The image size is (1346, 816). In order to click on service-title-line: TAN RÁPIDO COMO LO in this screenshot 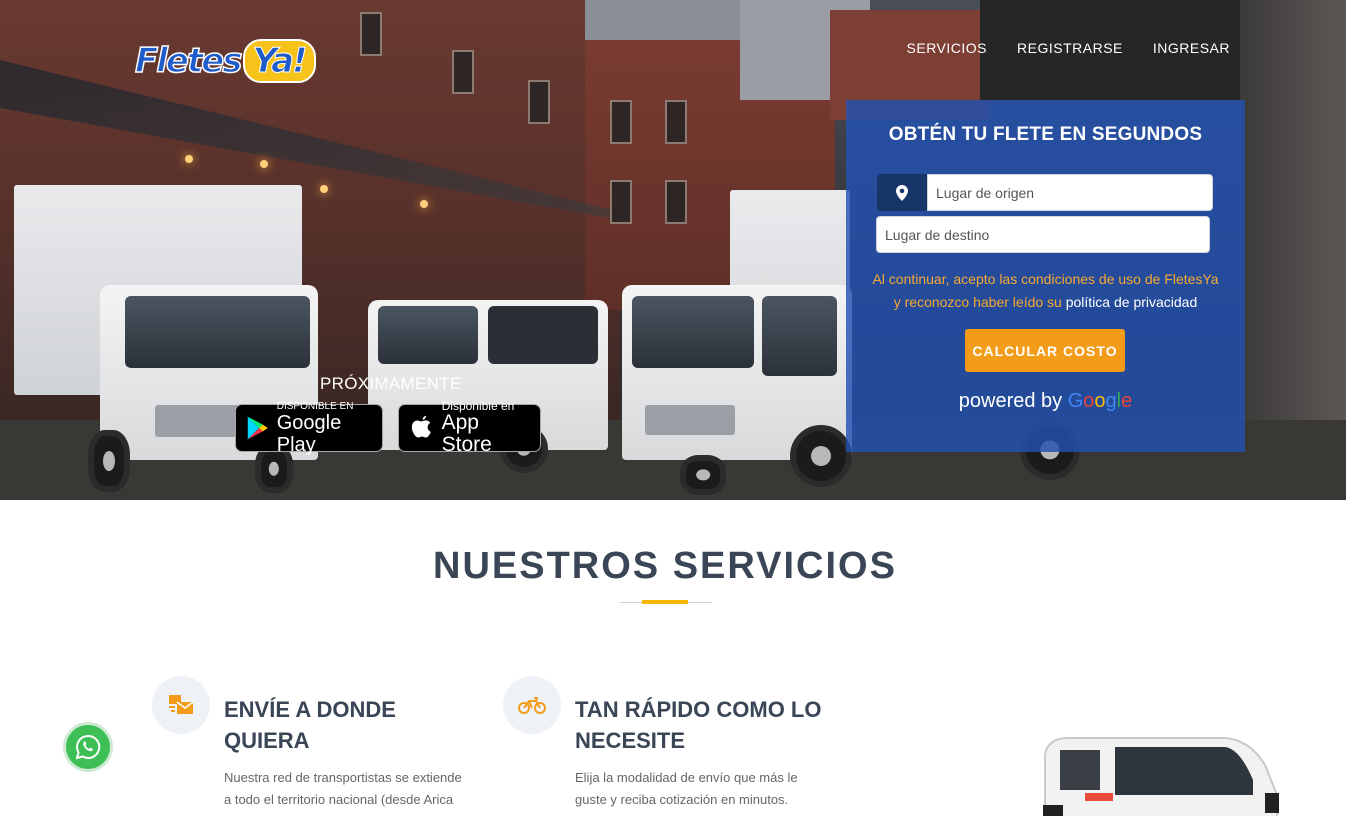, I will do `click(698, 709)`.